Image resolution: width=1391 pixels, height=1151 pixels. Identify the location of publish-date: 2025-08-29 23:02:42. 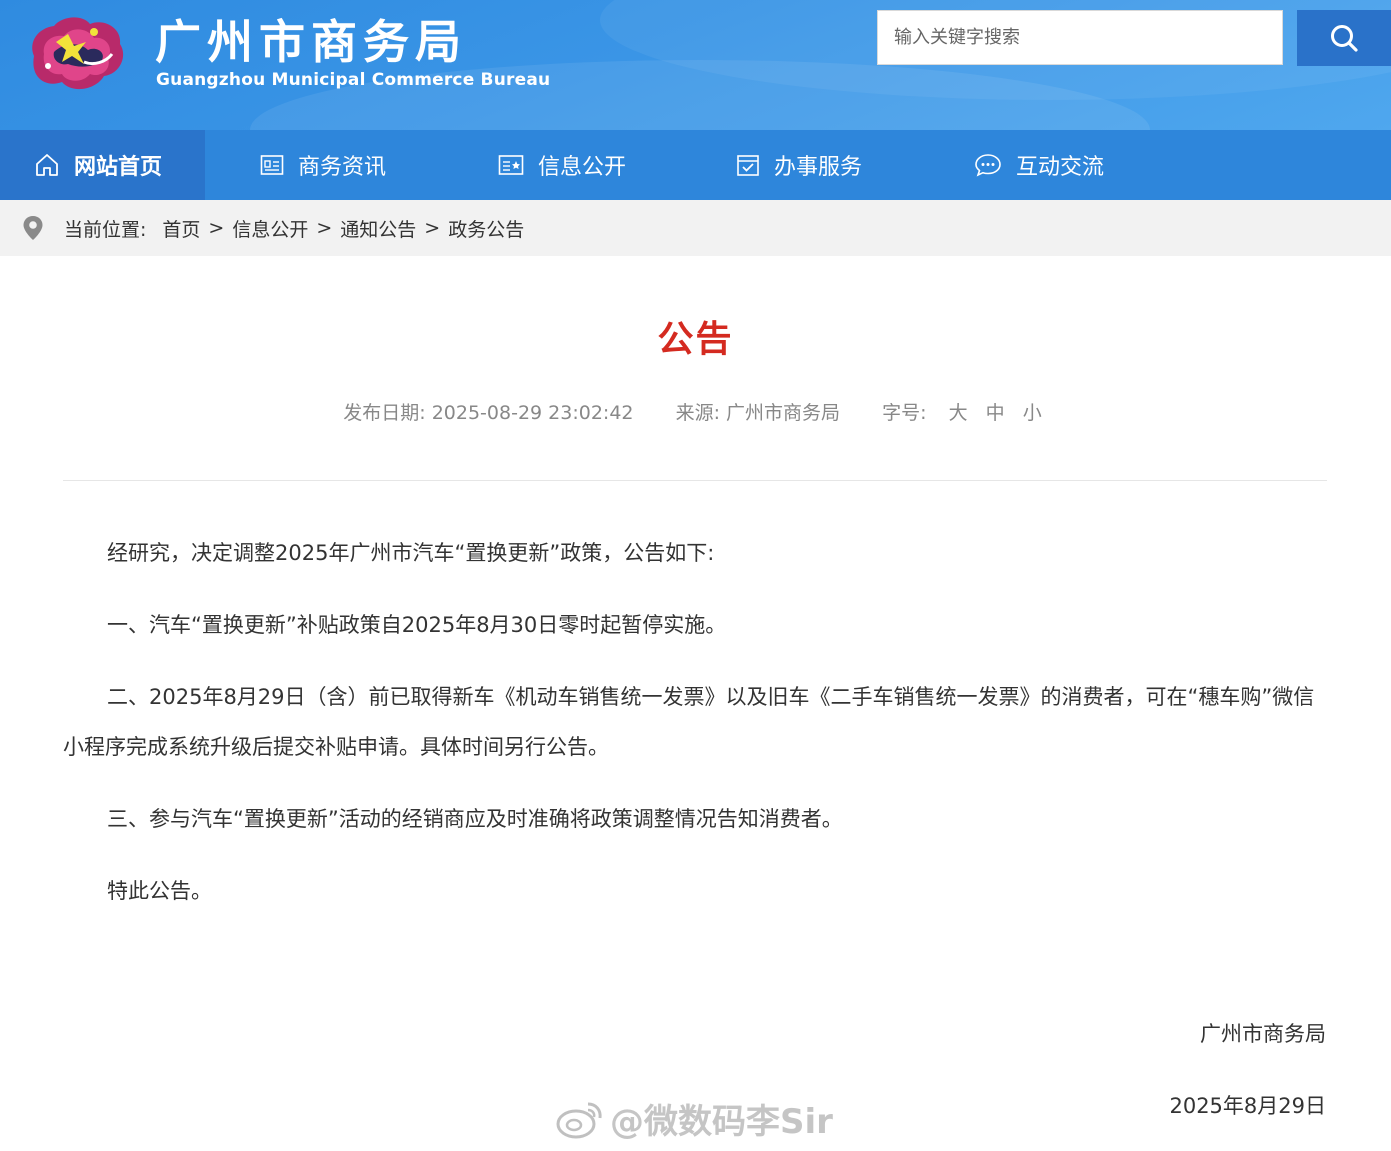
(532, 413).